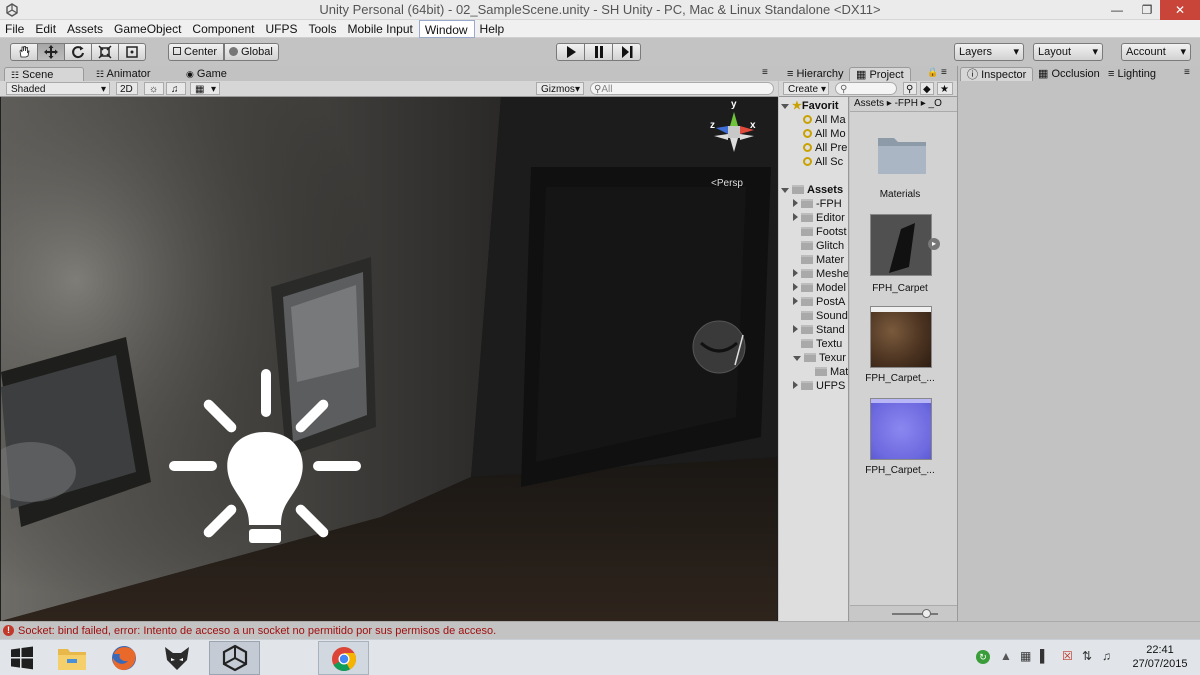 Image resolution: width=1200 pixels, height=675 pixels. I want to click on menu-file: File, so click(15, 28).